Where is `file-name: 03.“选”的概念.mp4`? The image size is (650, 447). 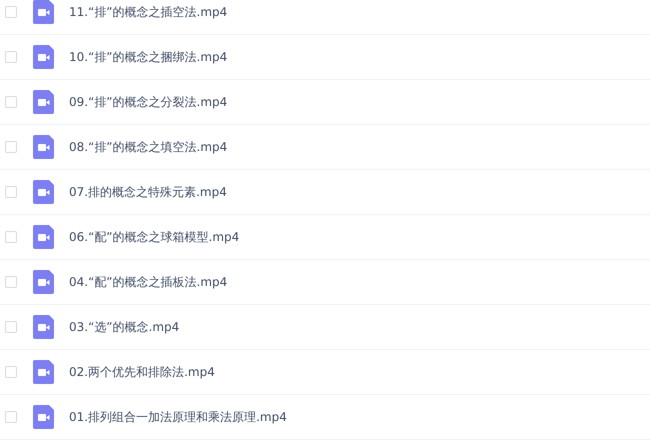
file-name: 03.“选”的概念.mp4 is located at coordinates (124, 327).